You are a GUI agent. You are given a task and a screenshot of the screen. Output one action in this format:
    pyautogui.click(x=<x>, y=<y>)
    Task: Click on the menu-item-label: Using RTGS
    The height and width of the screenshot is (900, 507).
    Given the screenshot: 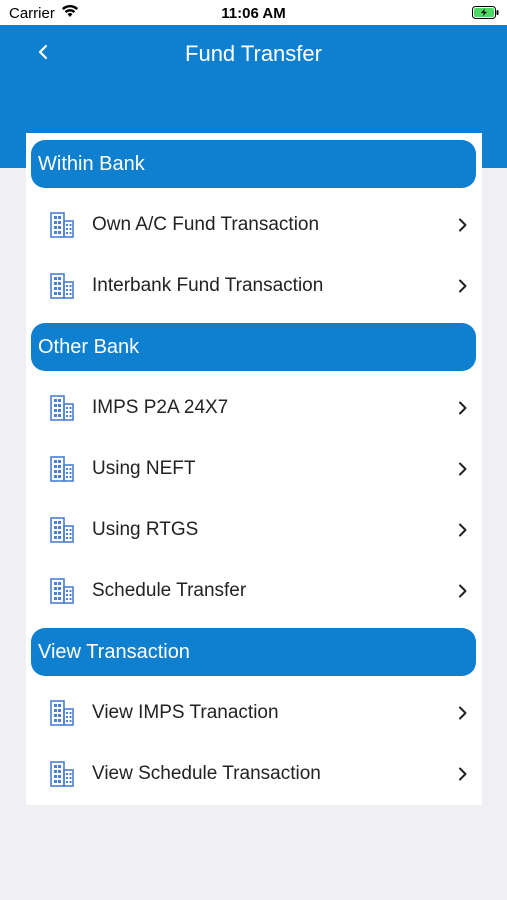 What is the action you would take?
    pyautogui.click(x=145, y=529)
    